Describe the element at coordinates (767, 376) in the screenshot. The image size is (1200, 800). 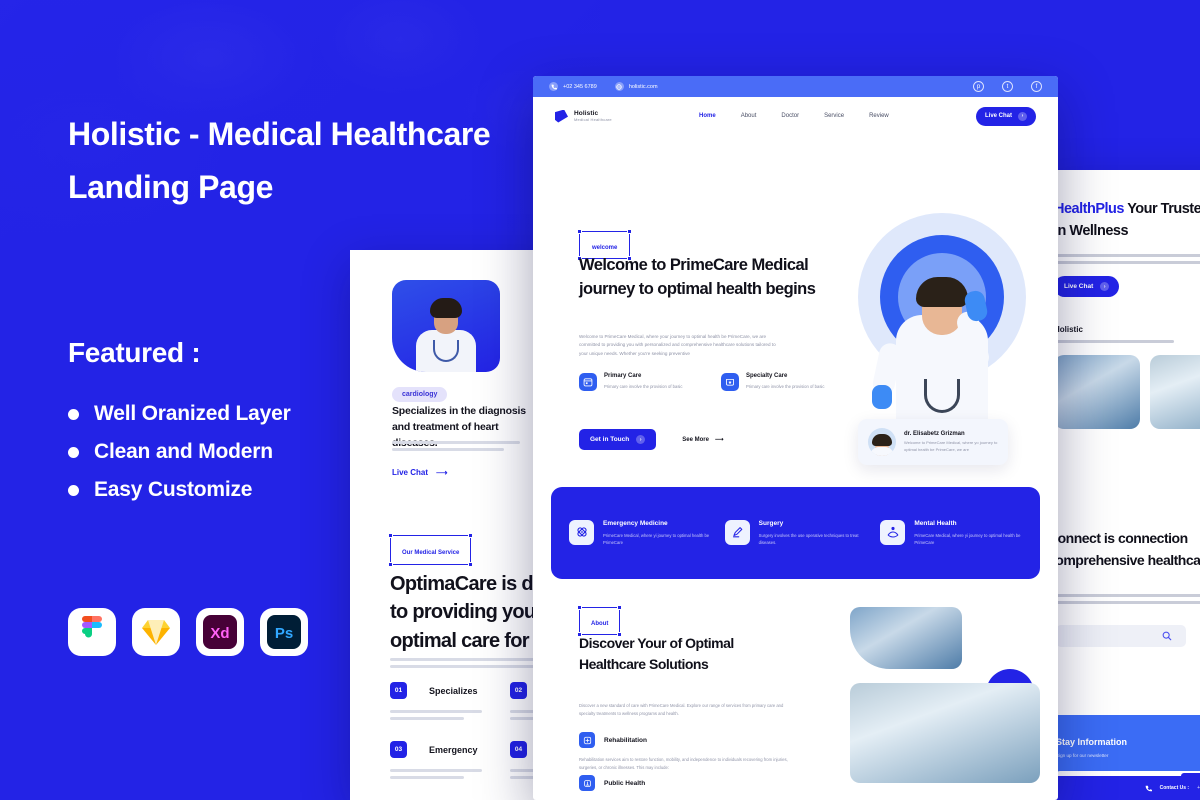
I see `feature-title: Specialty Care` at that location.